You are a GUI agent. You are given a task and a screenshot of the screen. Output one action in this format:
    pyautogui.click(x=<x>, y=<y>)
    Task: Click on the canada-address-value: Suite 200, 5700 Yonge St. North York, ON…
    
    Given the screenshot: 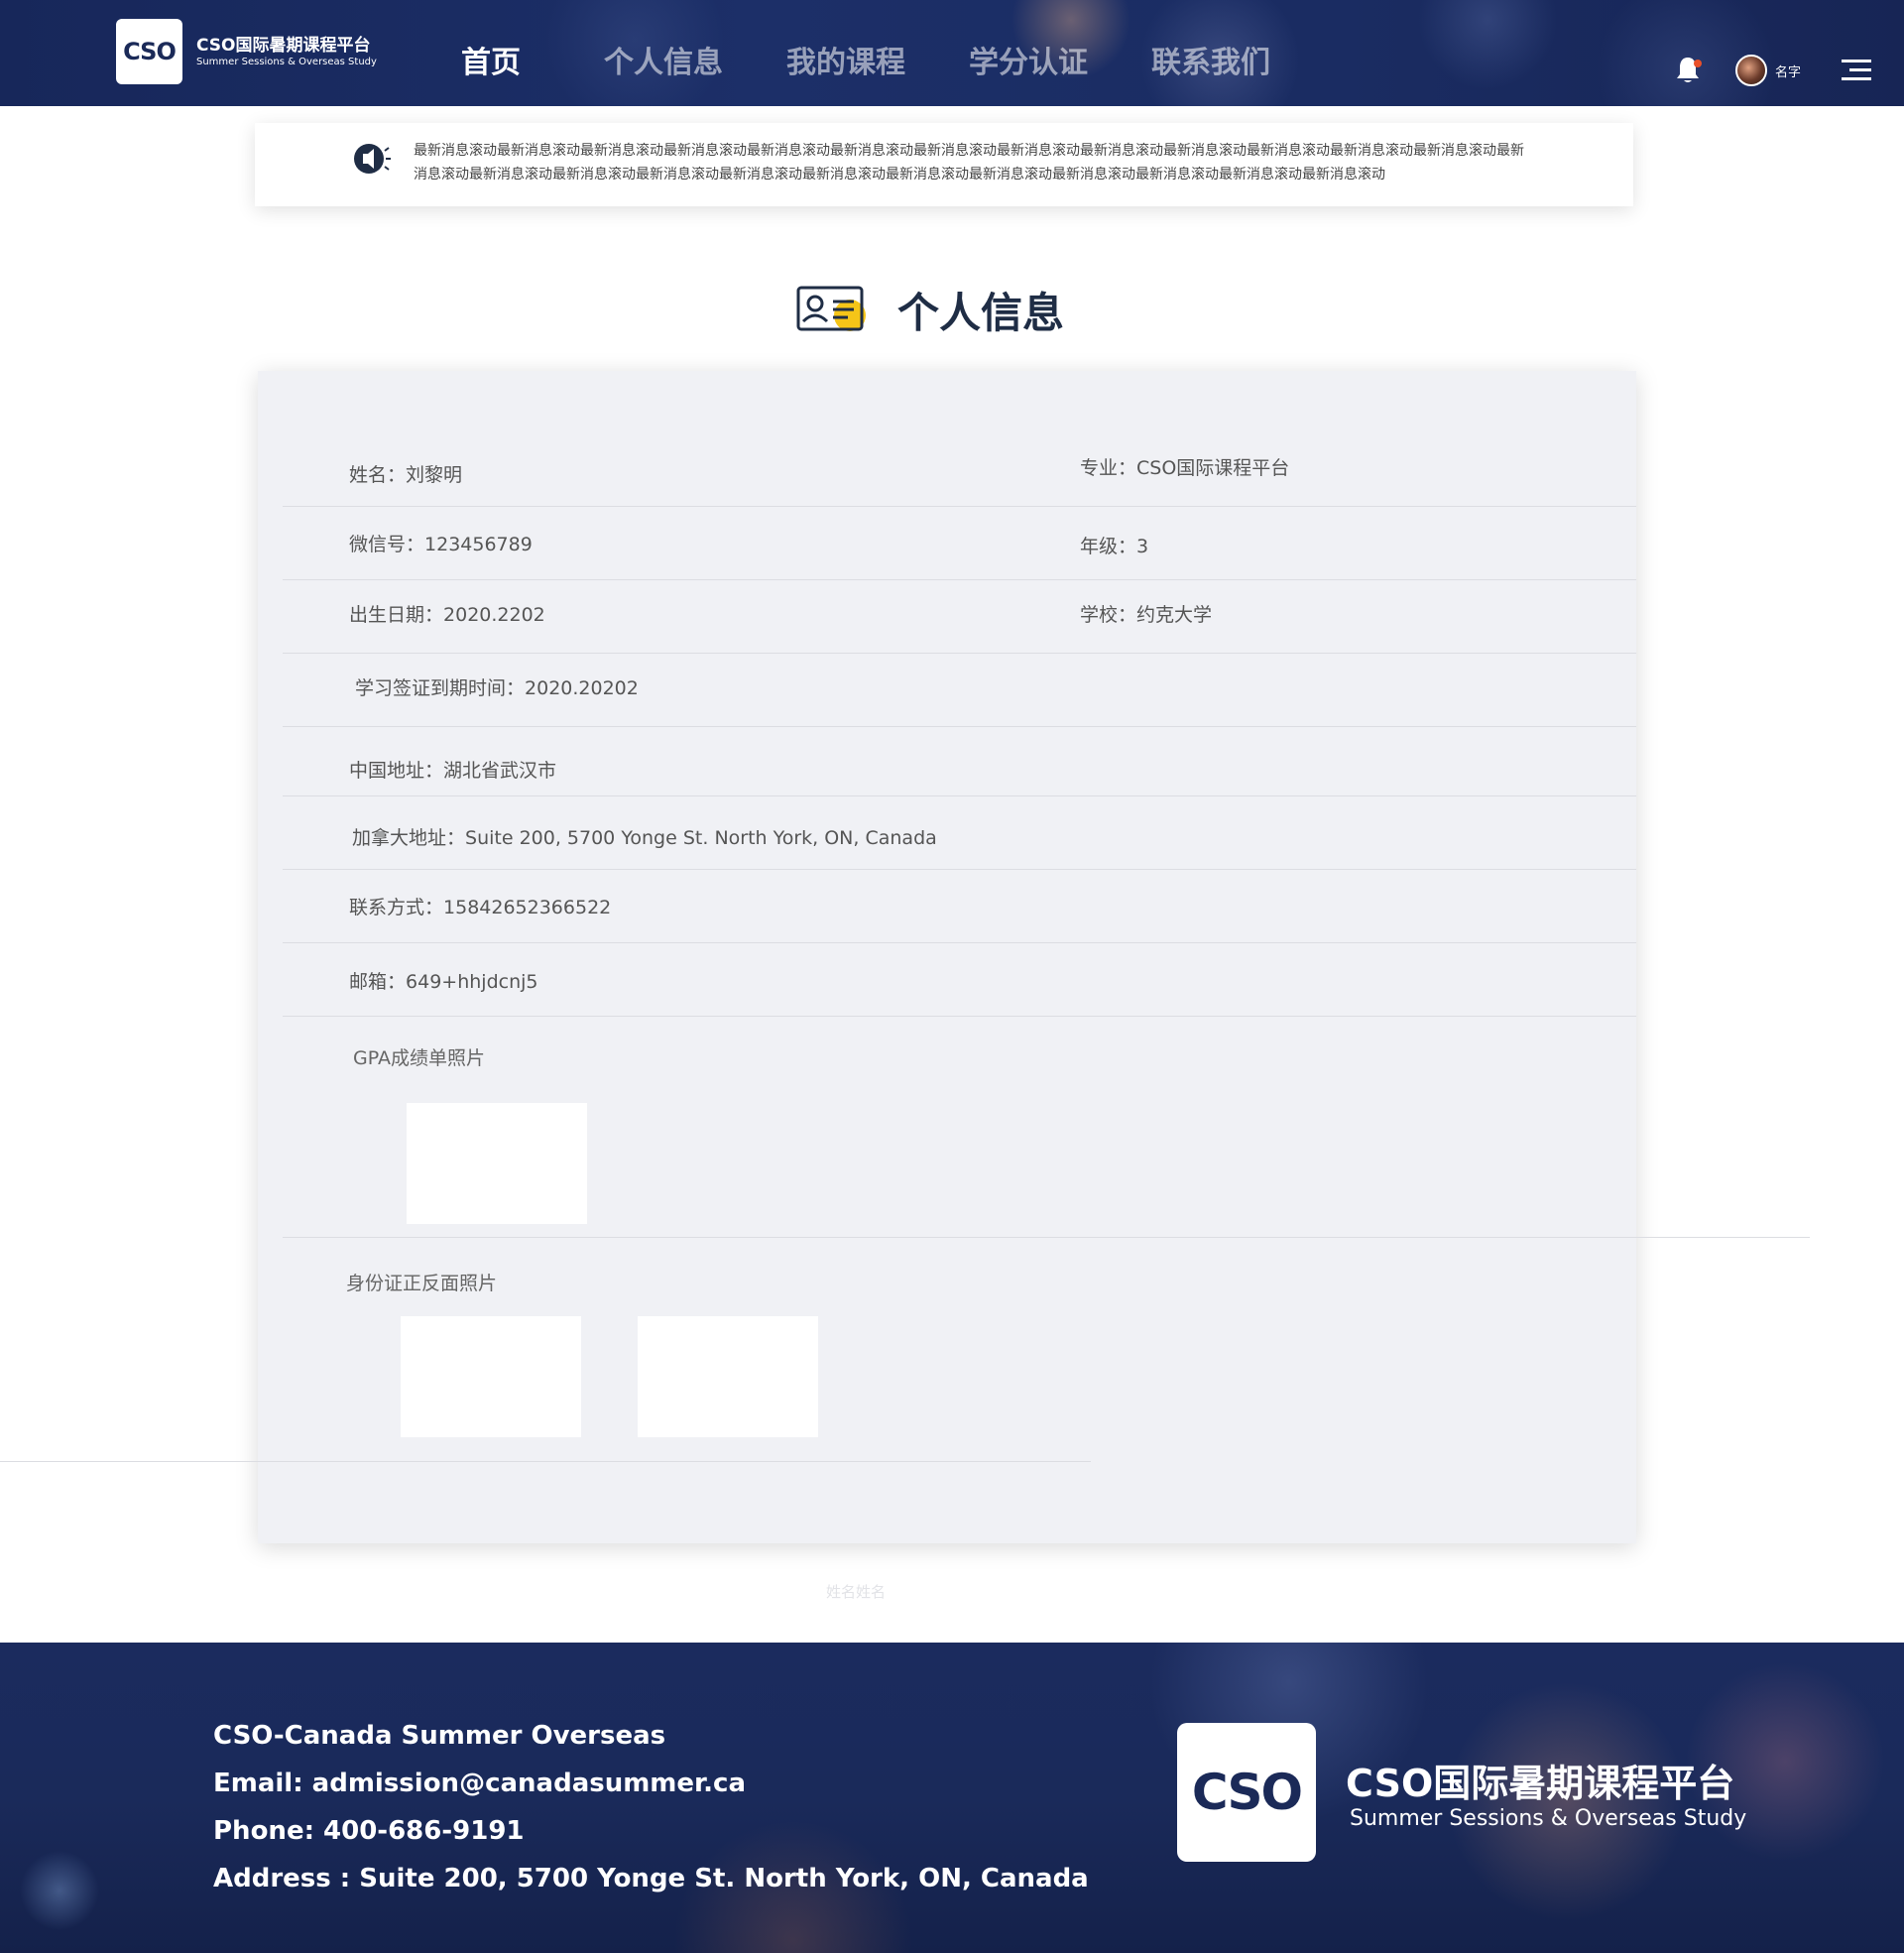 What is the action you would take?
    pyautogui.click(x=701, y=838)
    